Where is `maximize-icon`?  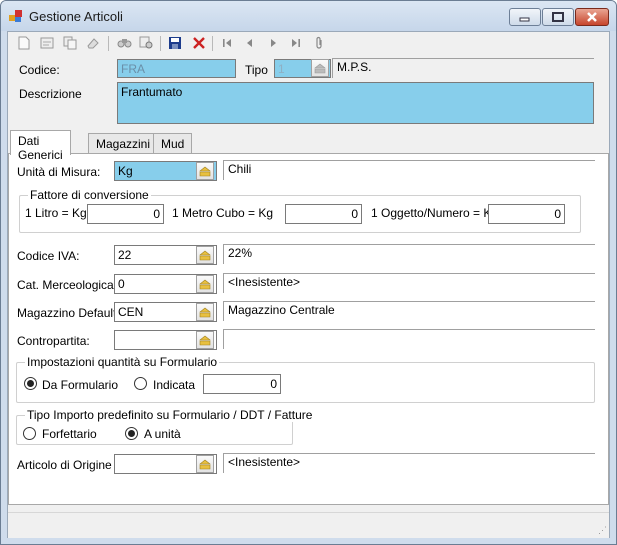 maximize-icon is located at coordinates (558, 17).